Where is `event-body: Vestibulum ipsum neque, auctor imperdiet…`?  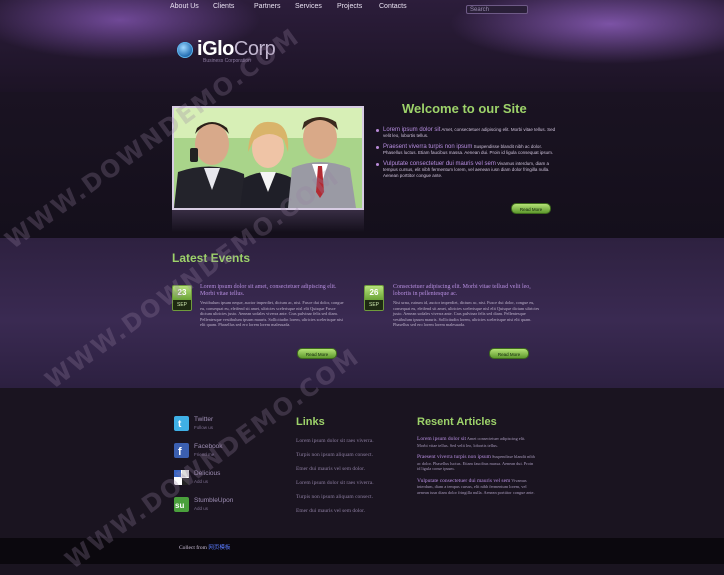 event-body: Vestibulum ipsum neque, auctor imperdiet… is located at coordinates (272, 313).